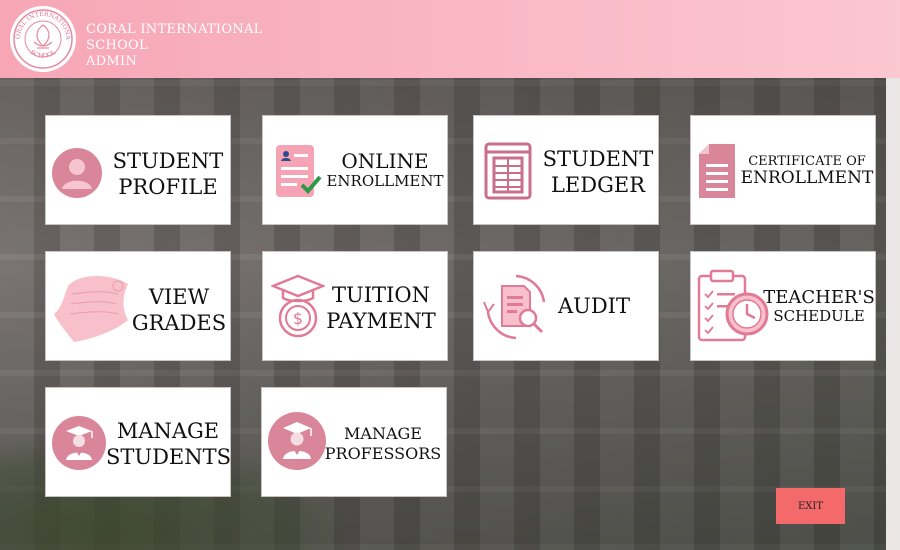 Image resolution: width=900 pixels, height=550 pixels. I want to click on manage-professors-button: MANAGE PROFESSORS, so click(354, 442).